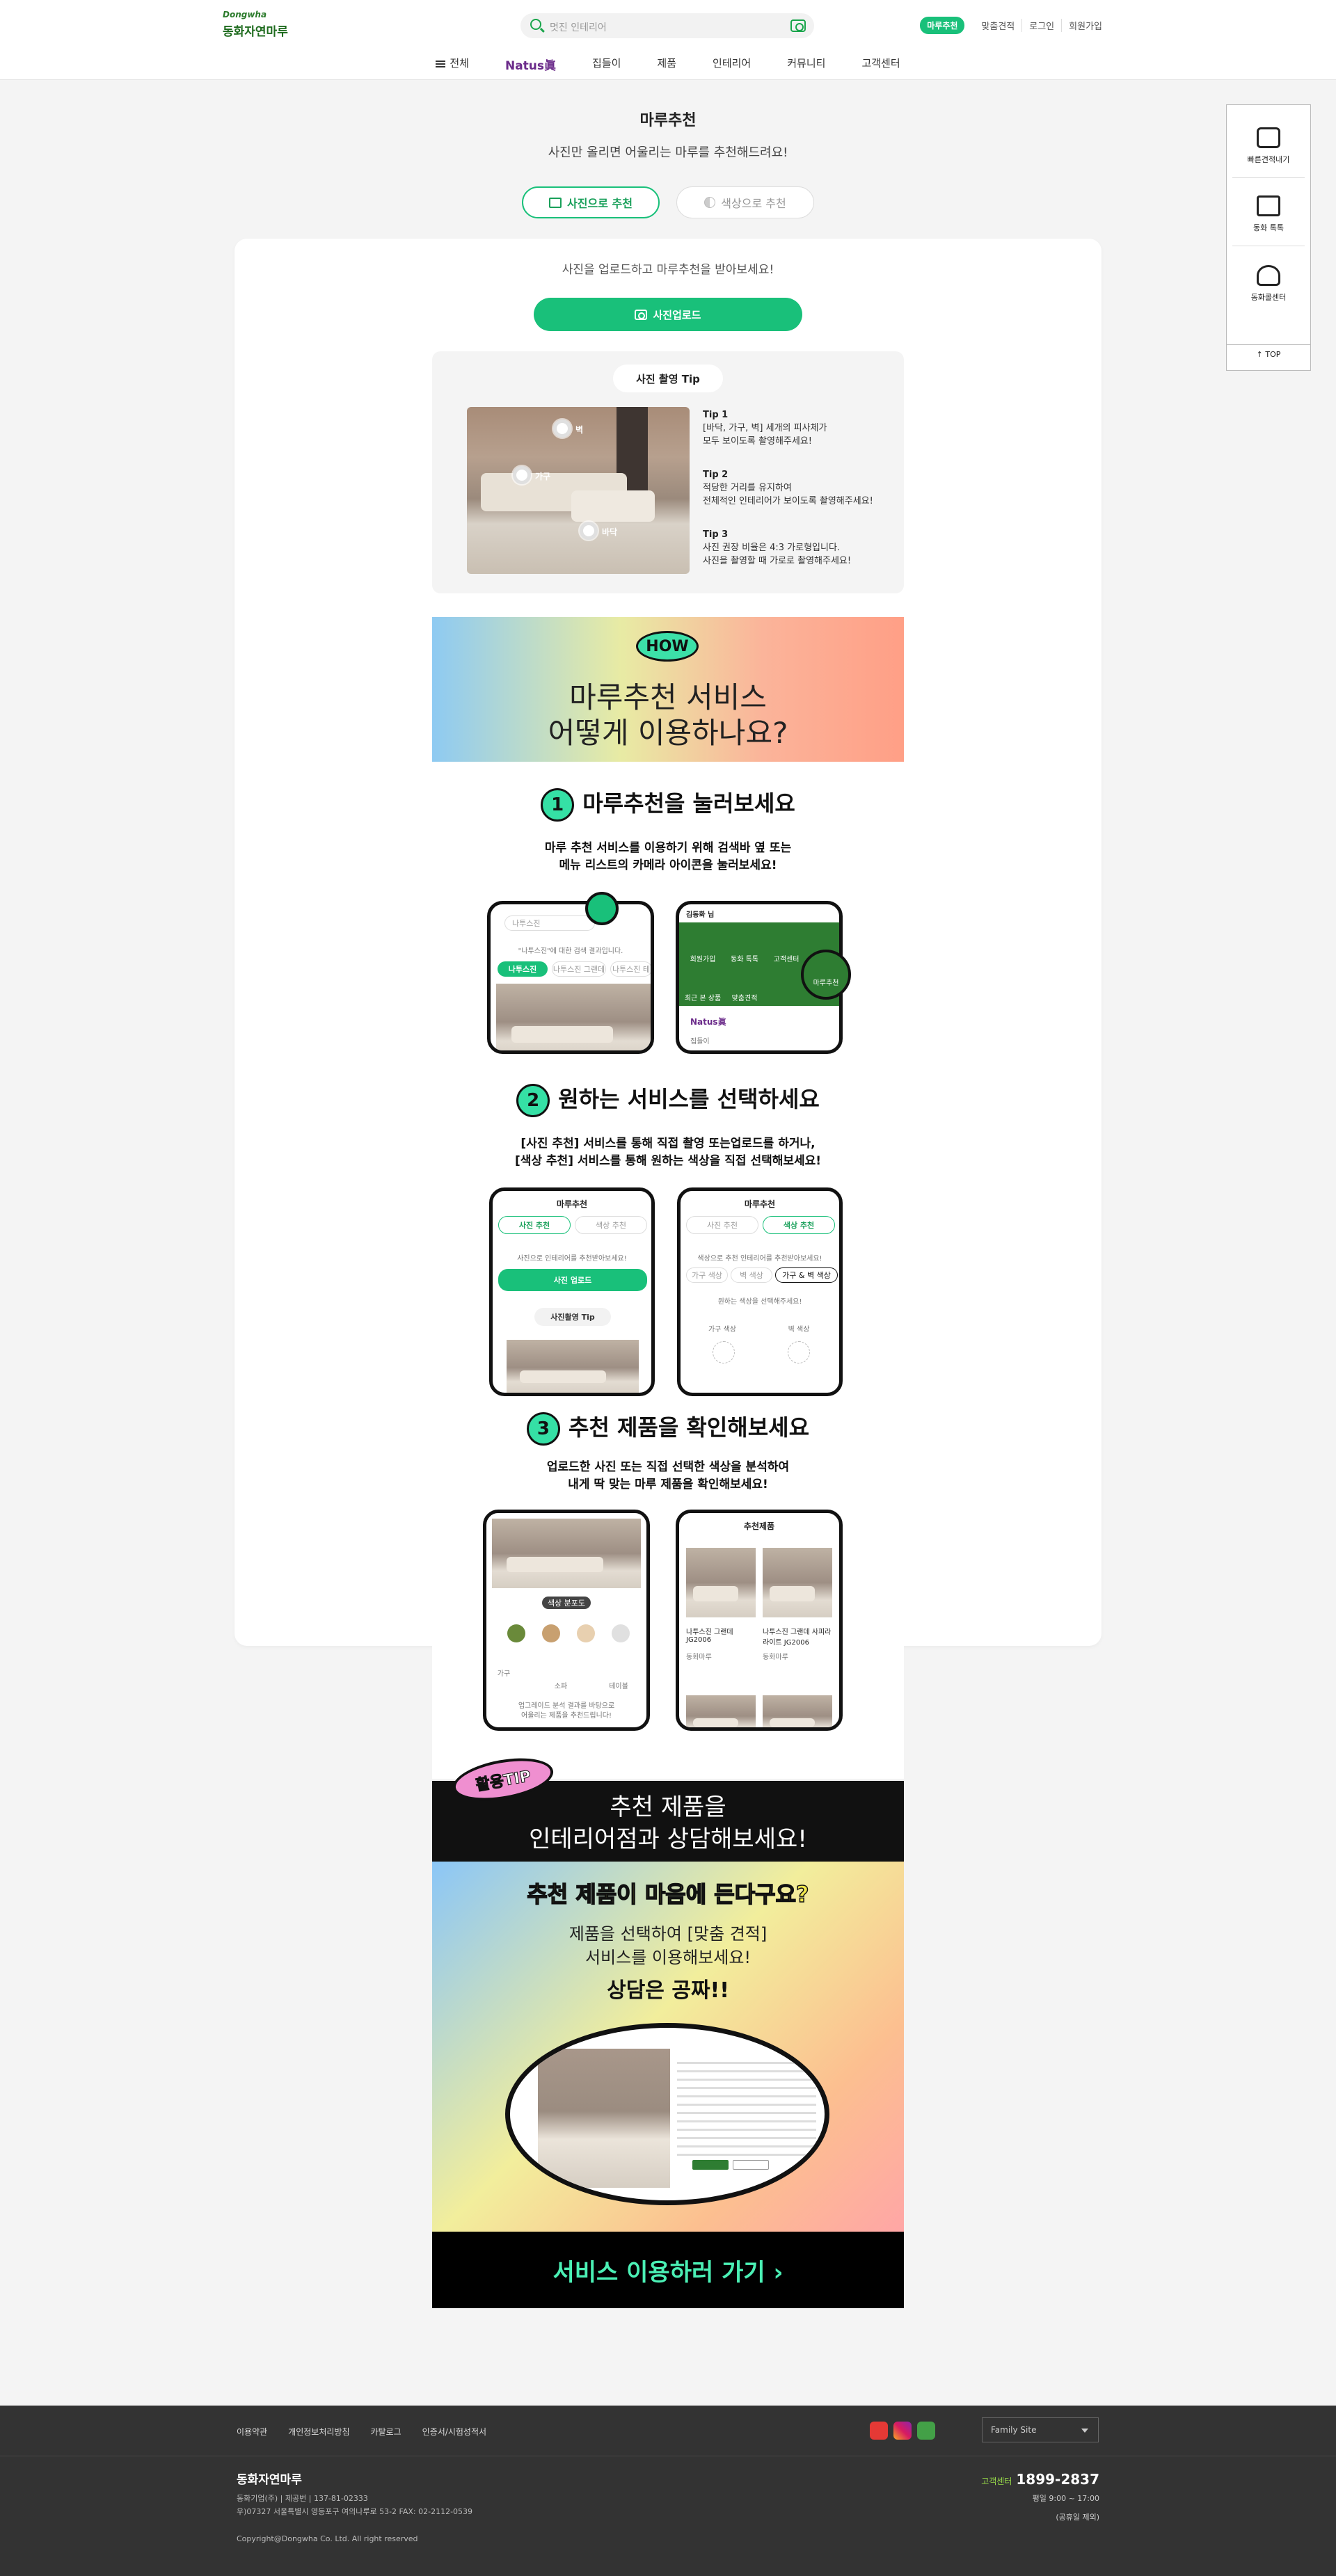 The height and width of the screenshot is (2576, 1336). What do you see at coordinates (454, 2432) in the screenshot?
I see `footer-certificate-link: 인증서/시험성적서` at bounding box center [454, 2432].